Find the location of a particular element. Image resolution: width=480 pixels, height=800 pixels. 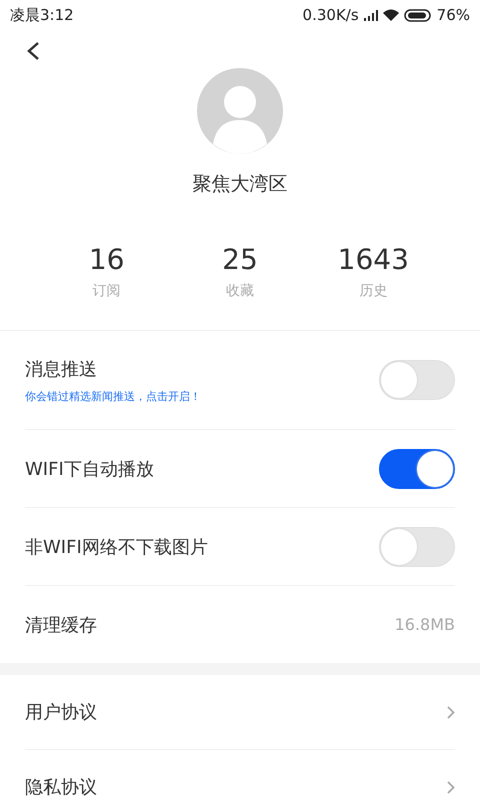

signal-icon is located at coordinates (371, 15).